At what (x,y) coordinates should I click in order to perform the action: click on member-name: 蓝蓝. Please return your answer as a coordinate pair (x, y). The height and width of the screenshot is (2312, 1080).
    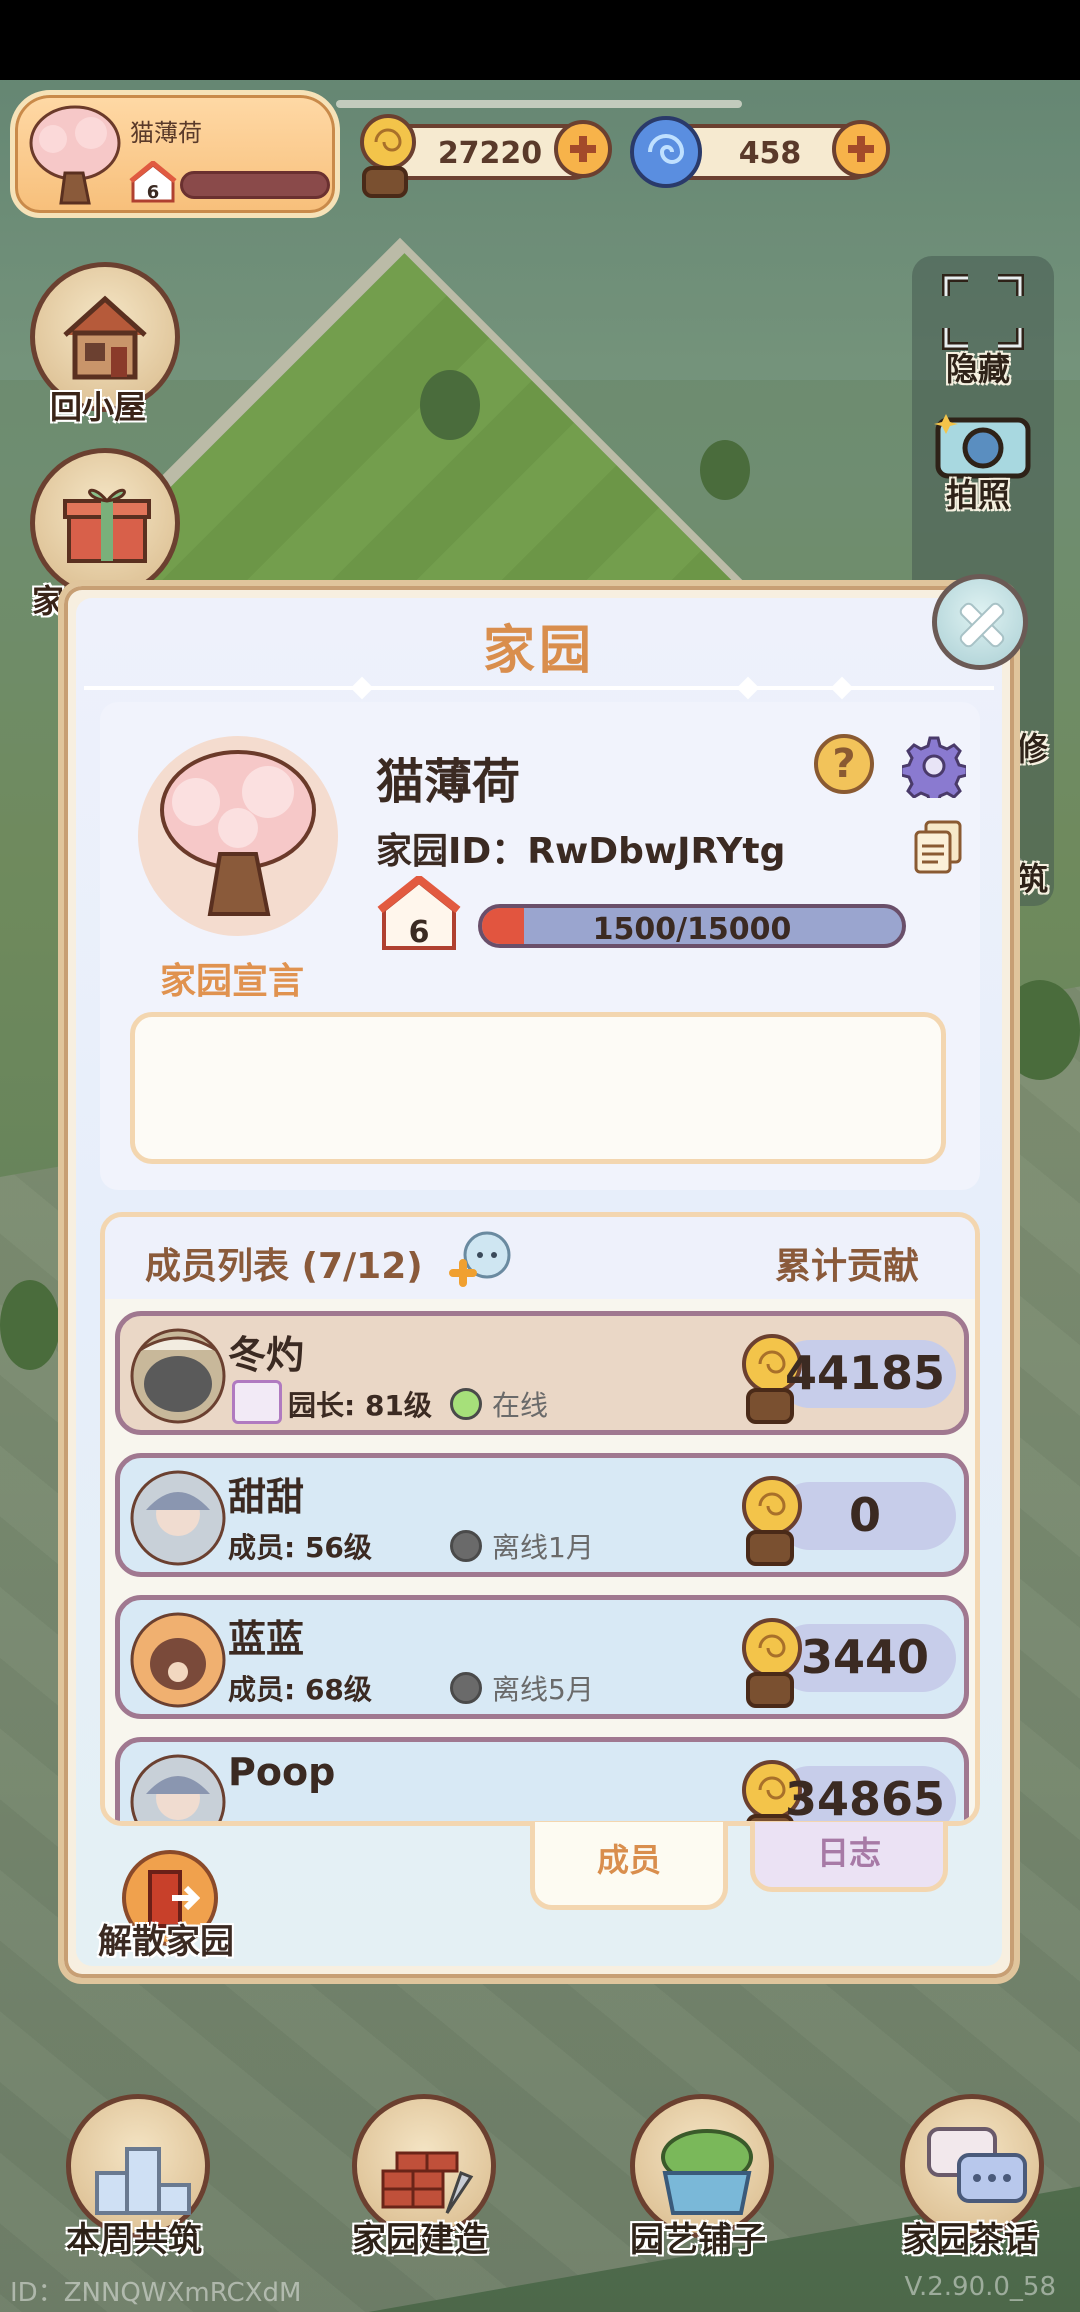
    Looking at the image, I should click on (266, 1639).